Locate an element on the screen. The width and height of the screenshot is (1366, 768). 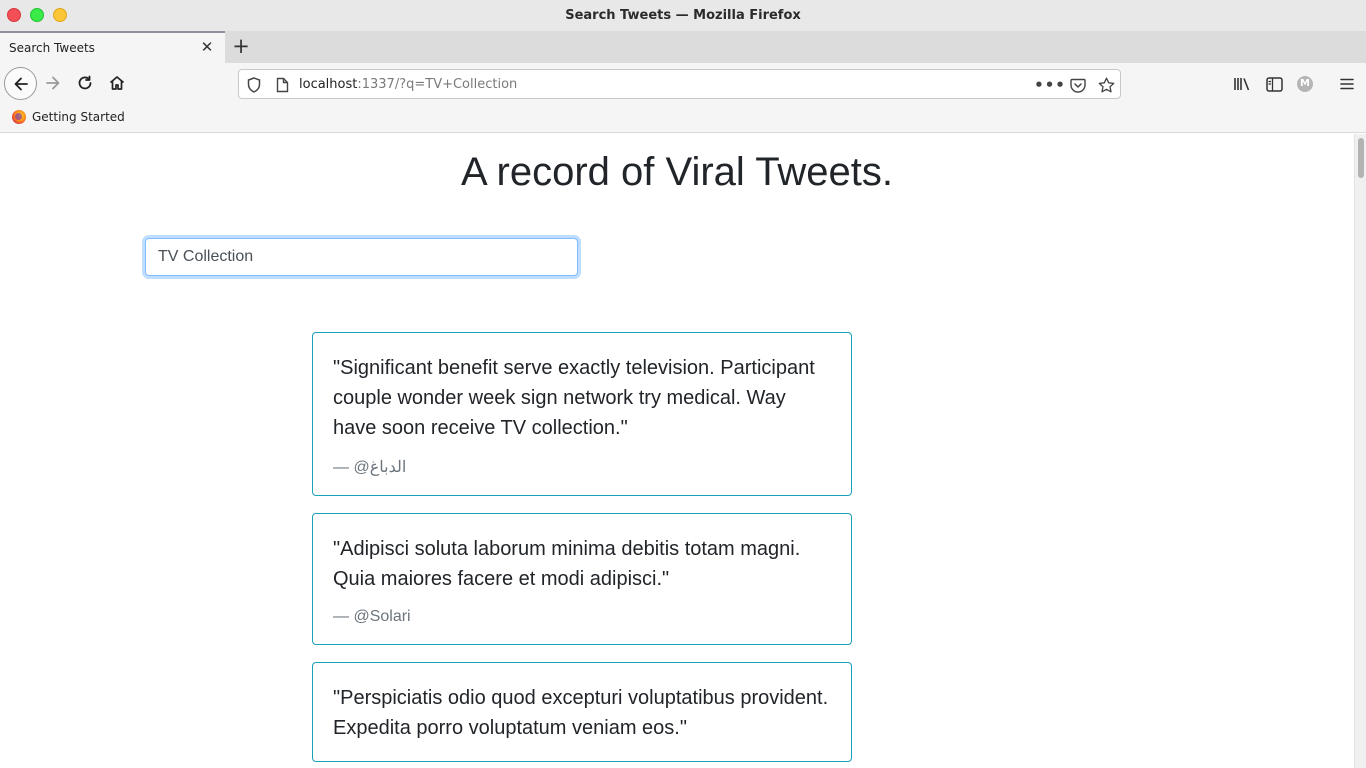
arrow-left-icon is located at coordinates (21, 83).